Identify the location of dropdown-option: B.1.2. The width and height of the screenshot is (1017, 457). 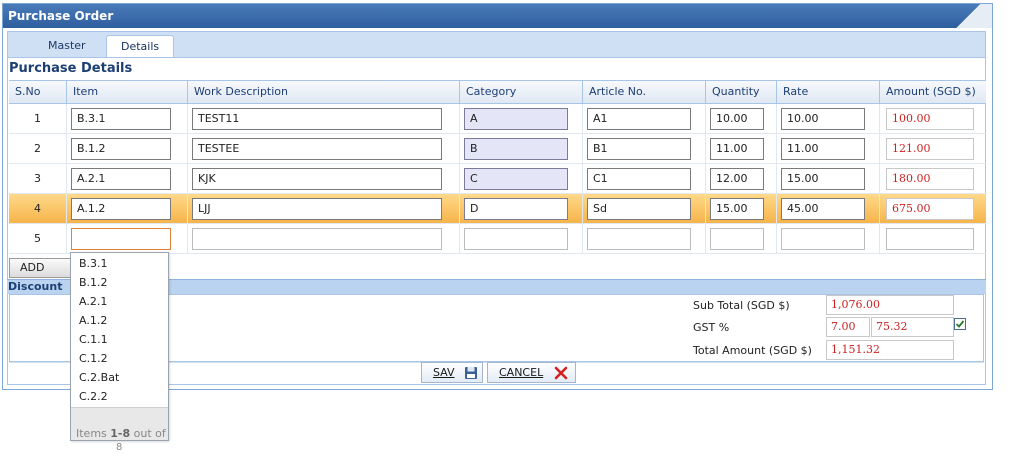
(93, 282).